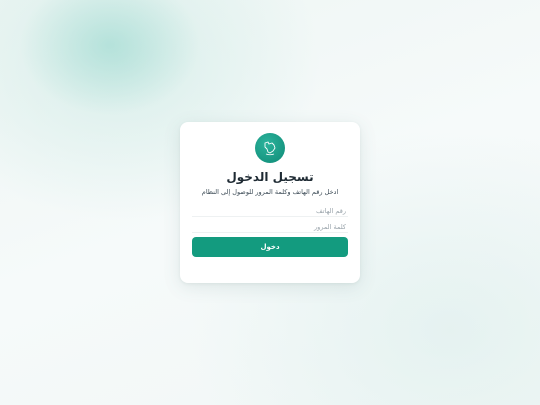 The image size is (540, 405). I want to click on password-input, so click(270, 227).